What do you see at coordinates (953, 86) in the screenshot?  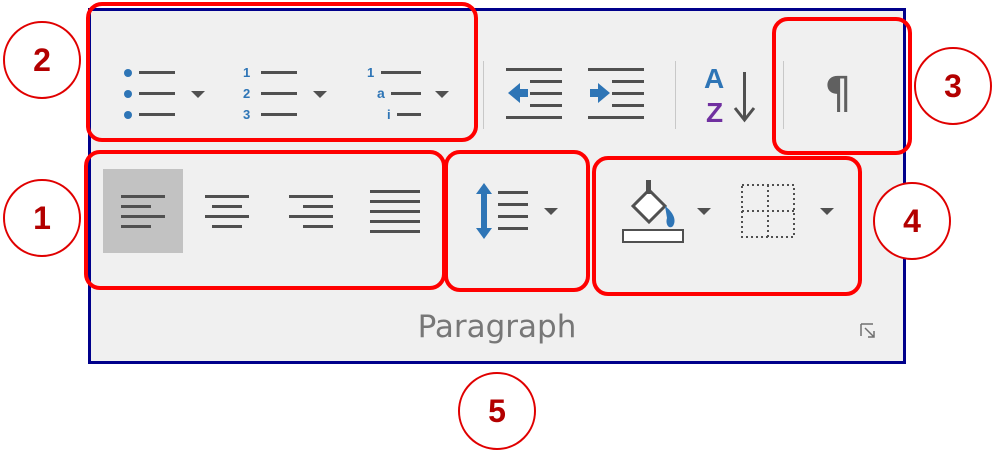 I see `callout-3: 3` at bounding box center [953, 86].